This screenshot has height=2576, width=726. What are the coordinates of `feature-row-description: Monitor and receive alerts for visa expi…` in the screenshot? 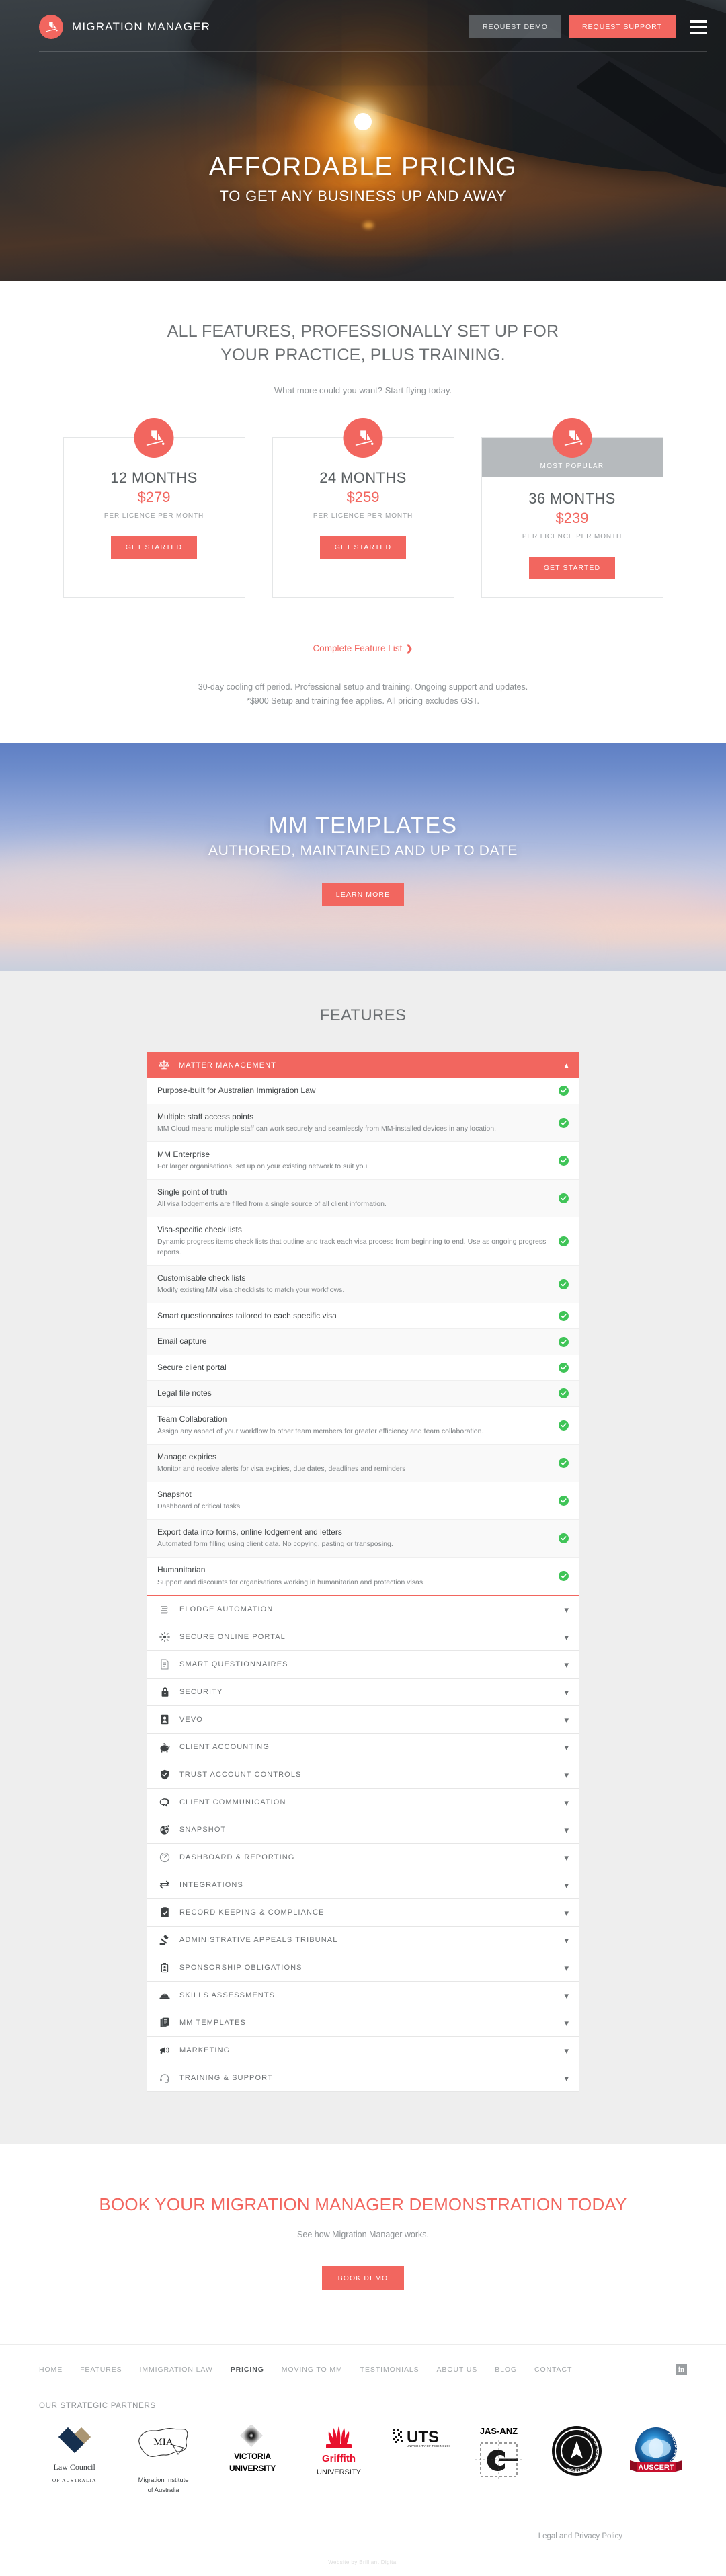 It's located at (281, 1469).